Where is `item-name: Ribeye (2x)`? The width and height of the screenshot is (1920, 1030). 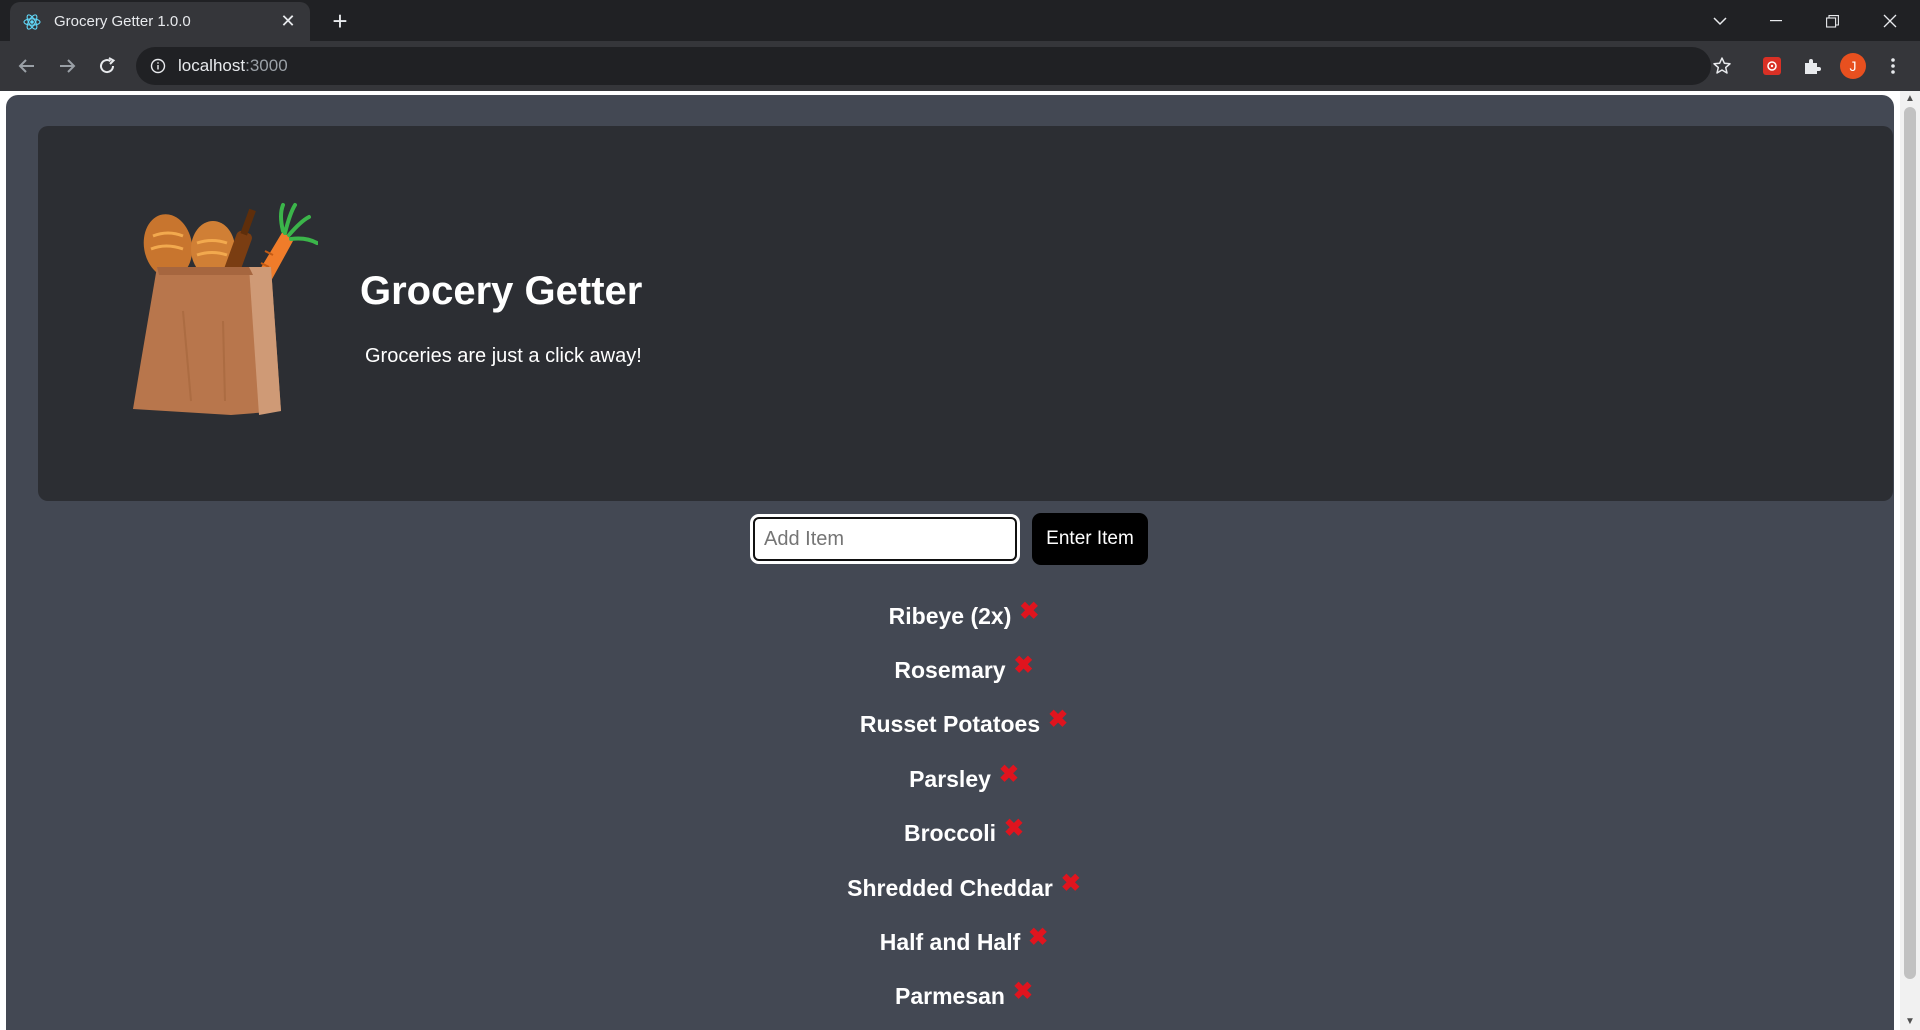 item-name: Ribeye (2x) is located at coordinates (950, 615).